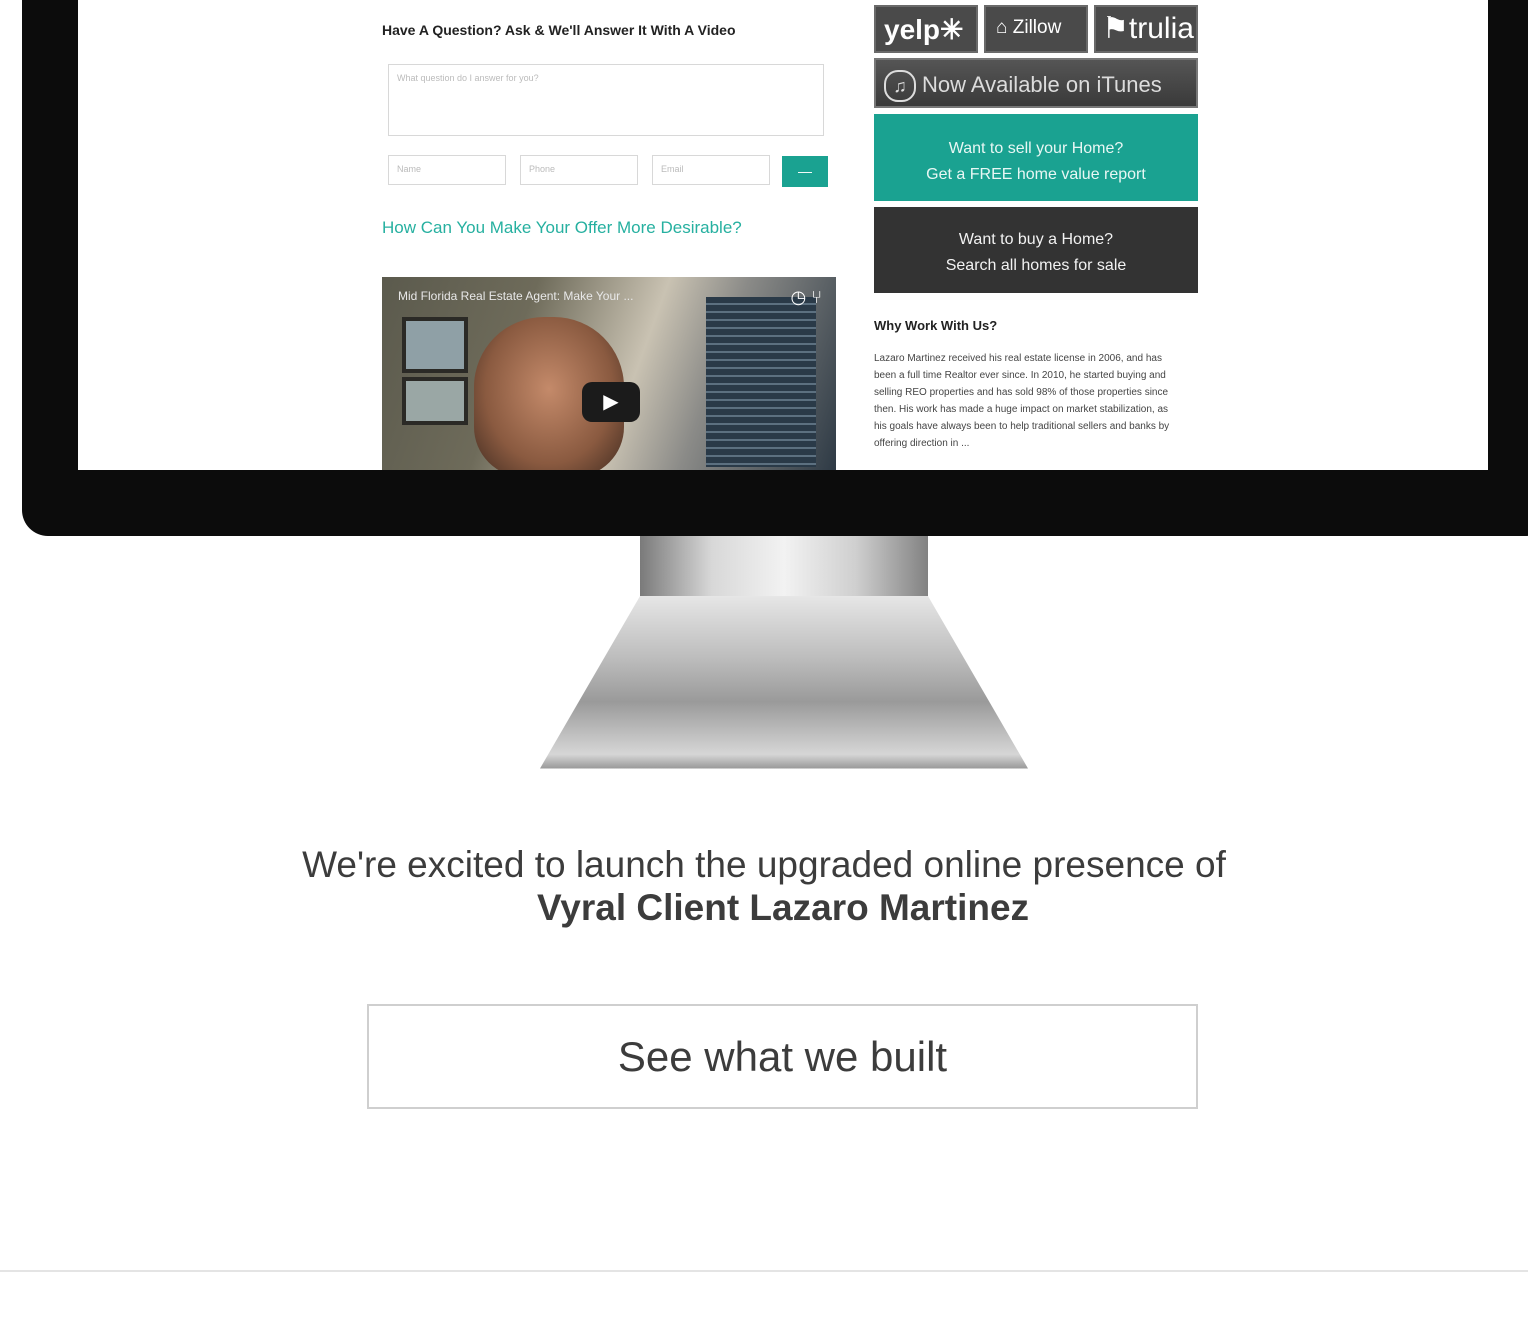 This screenshot has width=1528, height=1318. Describe the element at coordinates (1146, 29) in the screenshot. I see `trulia-badge: ⚑trulia` at that location.